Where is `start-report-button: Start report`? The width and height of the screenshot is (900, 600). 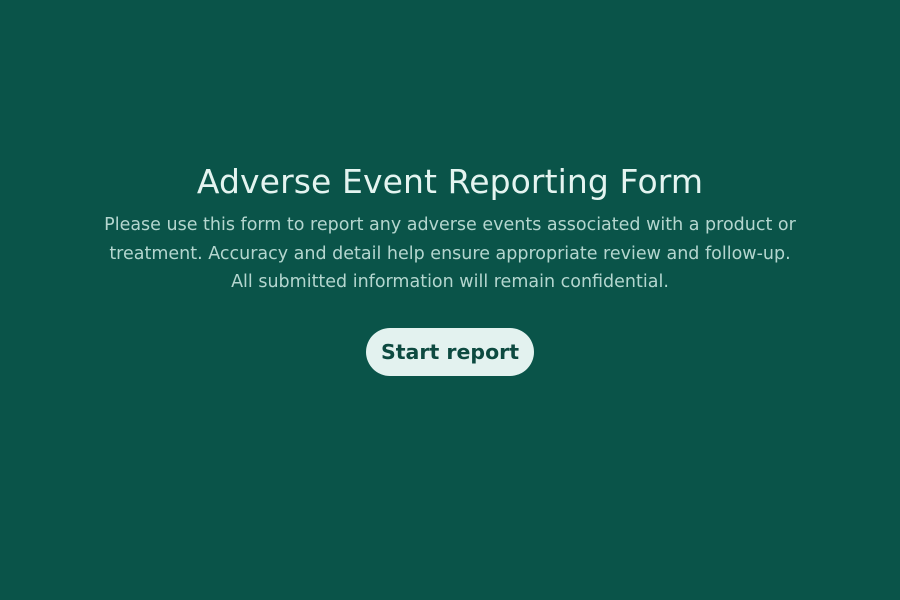 start-report-button: Start report is located at coordinates (450, 352).